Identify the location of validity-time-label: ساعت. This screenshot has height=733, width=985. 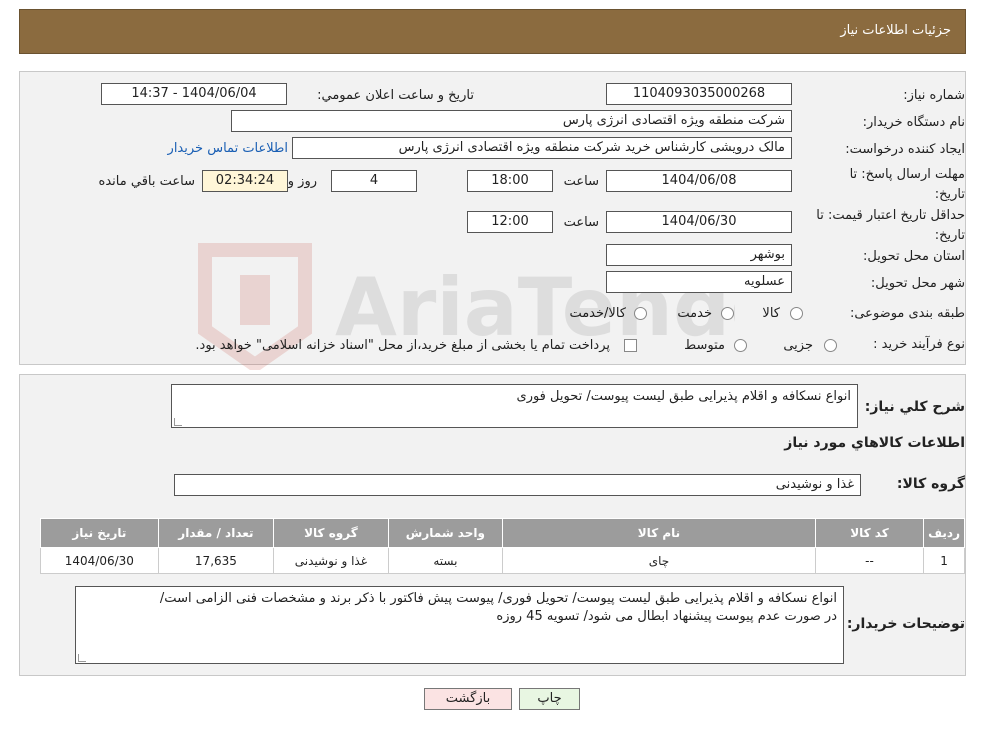
(581, 222).